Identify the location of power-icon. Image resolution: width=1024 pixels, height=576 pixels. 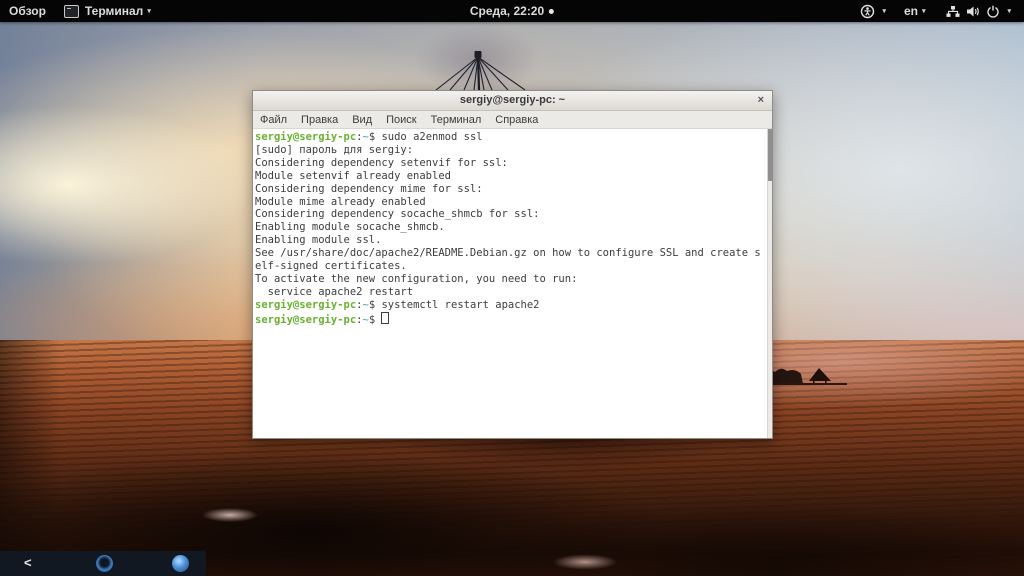
(993, 11).